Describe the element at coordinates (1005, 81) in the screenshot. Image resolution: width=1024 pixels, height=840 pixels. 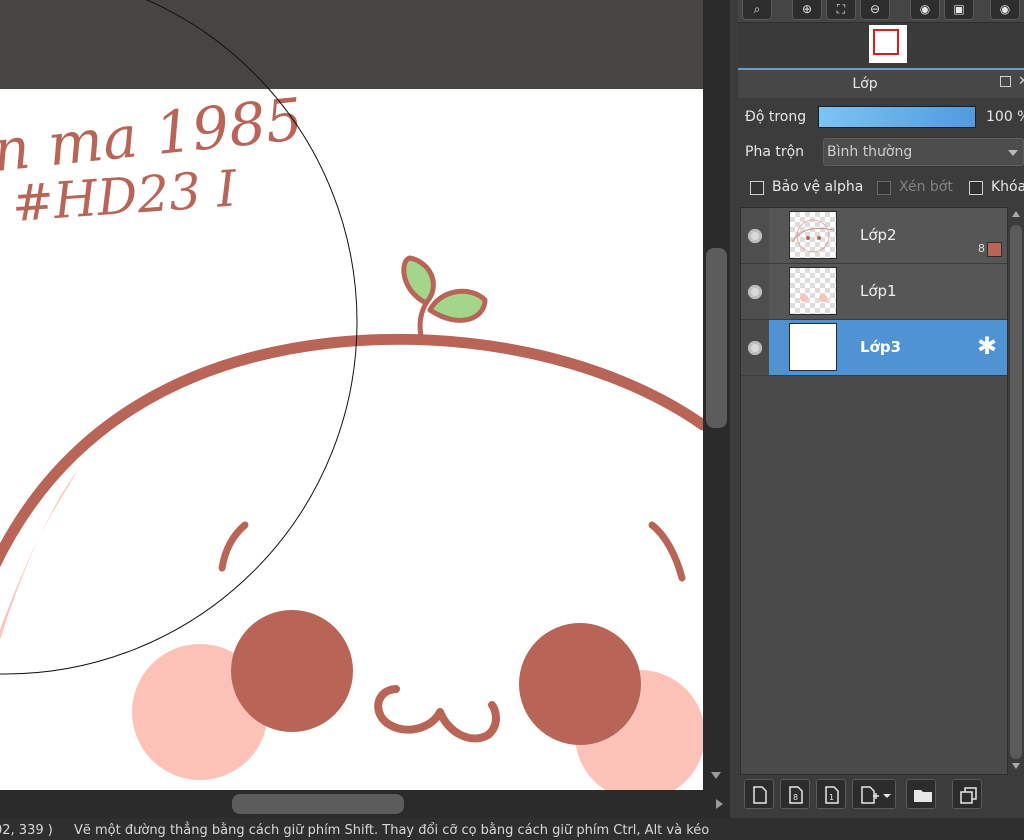
I see `popout-icon` at that location.